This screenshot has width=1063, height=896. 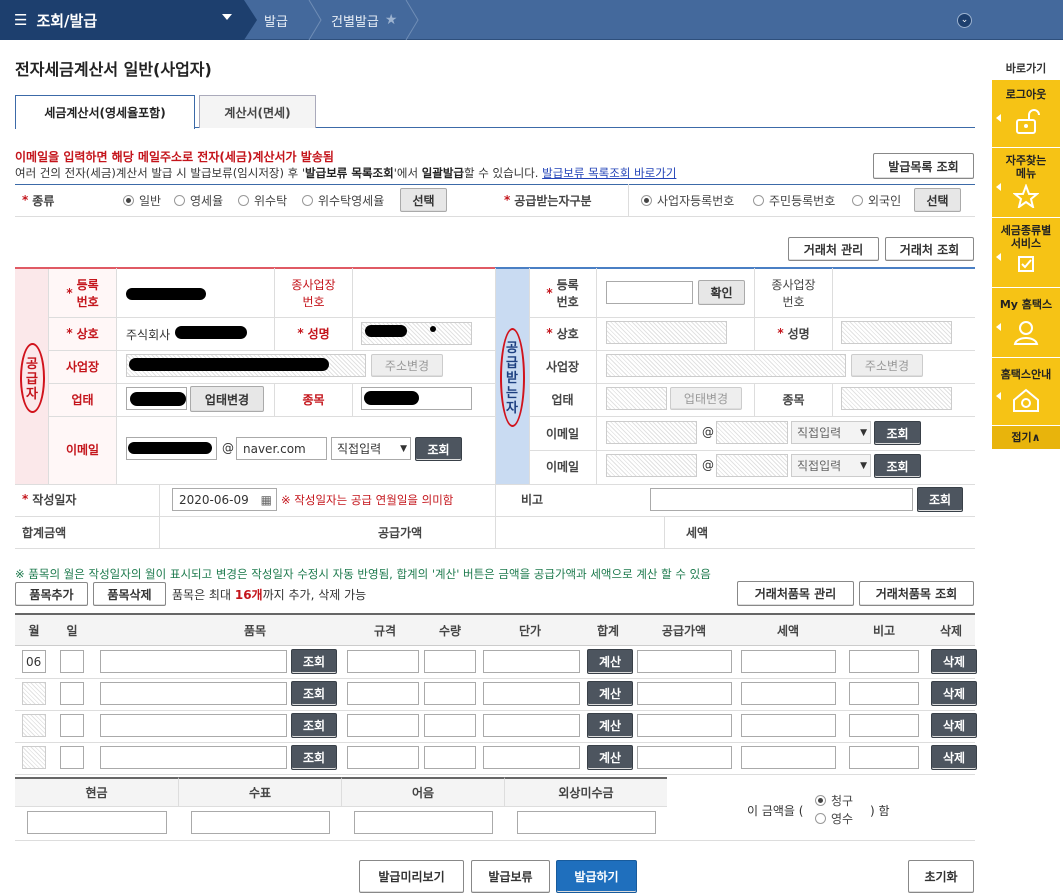 I want to click on supplier-email-lookup-button: 조회, so click(x=438, y=449).